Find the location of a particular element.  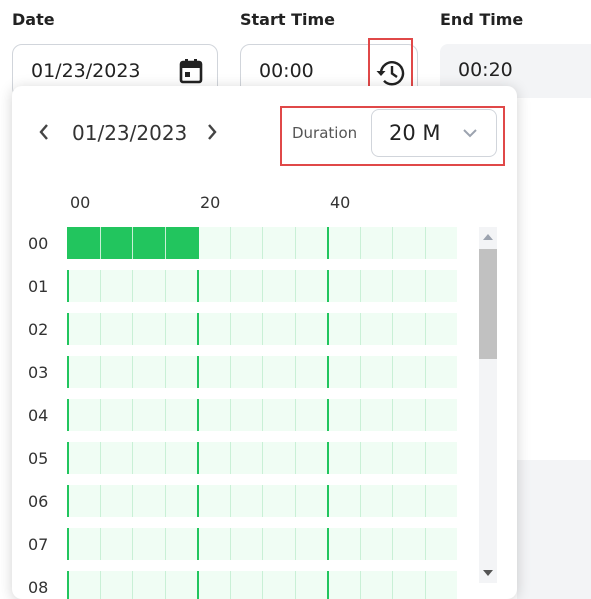

scrollbar-thumb is located at coordinates (488, 304).